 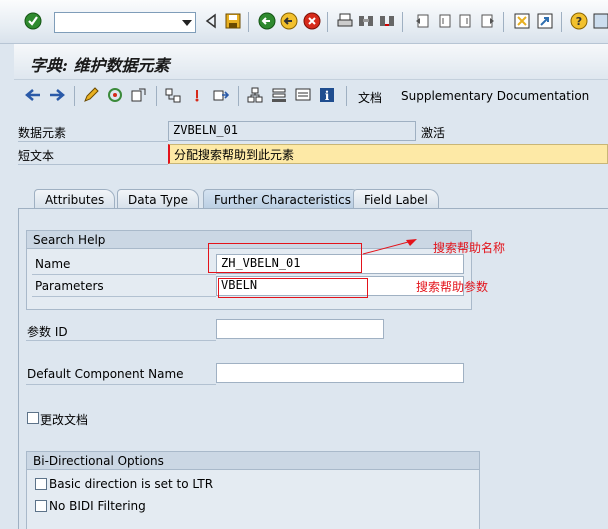 What do you see at coordinates (211, 21) in the screenshot?
I see `back-icon` at bounding box center [211, 21].